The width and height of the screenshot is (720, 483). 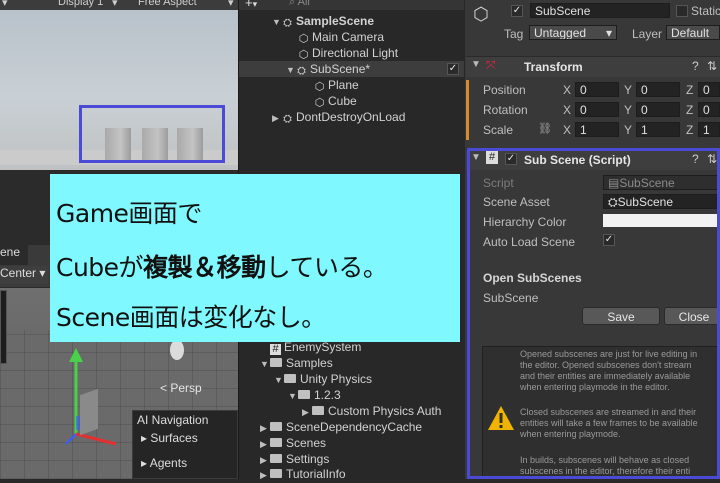 I want to click on tag-value: Untagged, so click(x=560, y=33).